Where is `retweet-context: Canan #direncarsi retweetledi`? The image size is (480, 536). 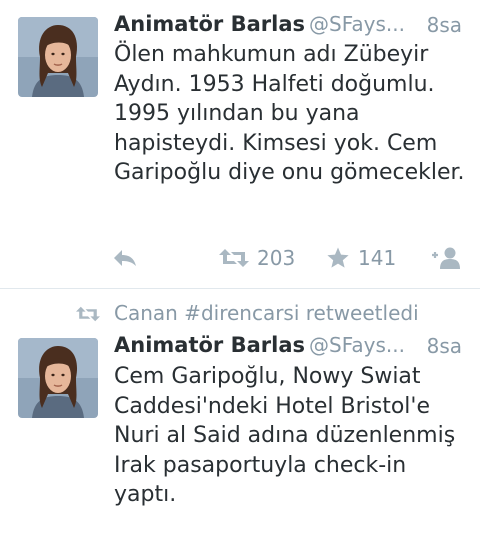 retweet-context: Canan #direncarsi retweetledi is located at coordinates (240, 313).